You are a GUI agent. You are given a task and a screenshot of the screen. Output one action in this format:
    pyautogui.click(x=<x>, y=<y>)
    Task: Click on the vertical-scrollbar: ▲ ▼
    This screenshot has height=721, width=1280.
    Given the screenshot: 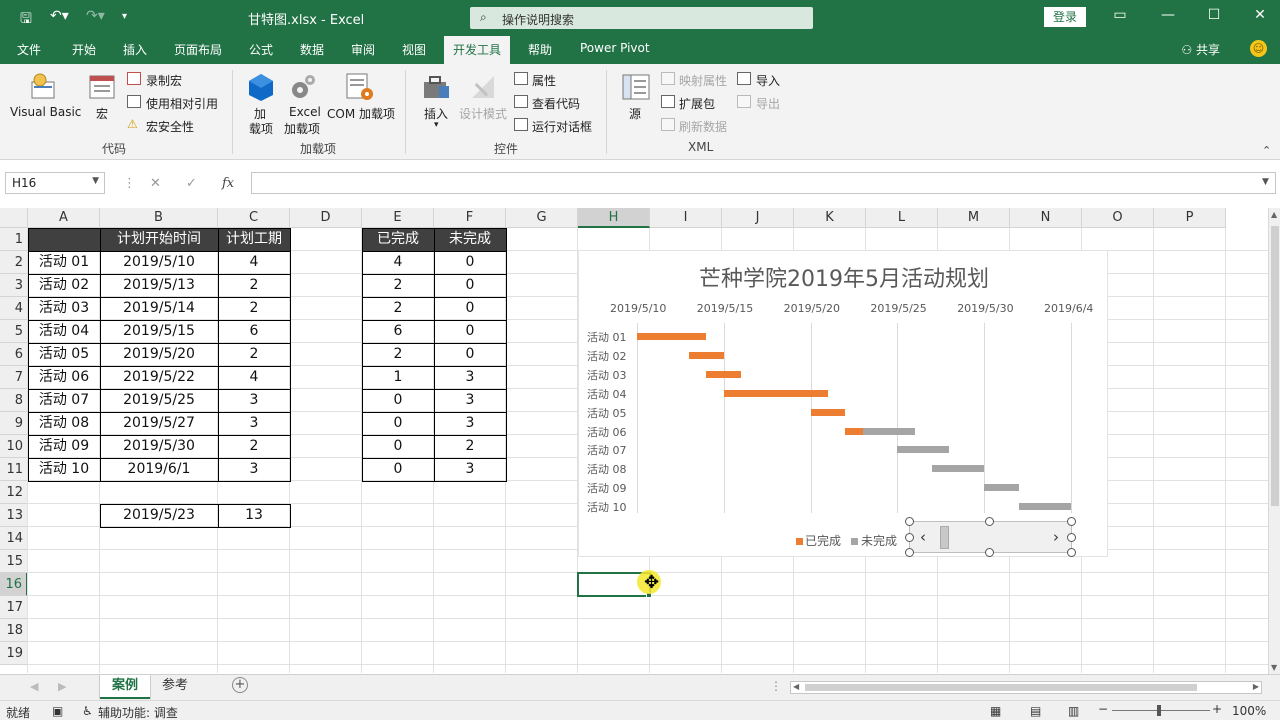 What is the action you would take?
    pyautogui.click(x=1274, y=441)
    